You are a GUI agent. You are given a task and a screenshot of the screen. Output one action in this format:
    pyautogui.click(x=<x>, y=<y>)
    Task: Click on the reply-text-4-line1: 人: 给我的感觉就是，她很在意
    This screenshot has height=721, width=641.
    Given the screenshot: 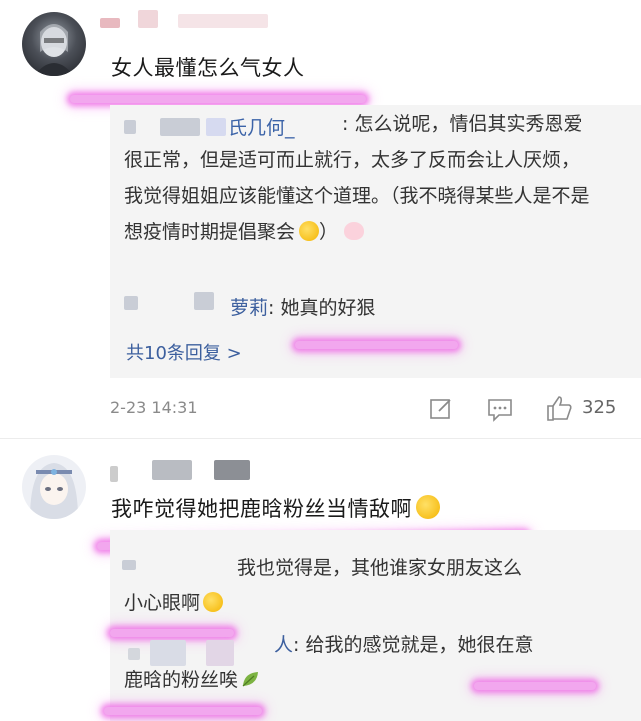 What is the action you would take?
    pyautogui.click(x=404, y=645)
    